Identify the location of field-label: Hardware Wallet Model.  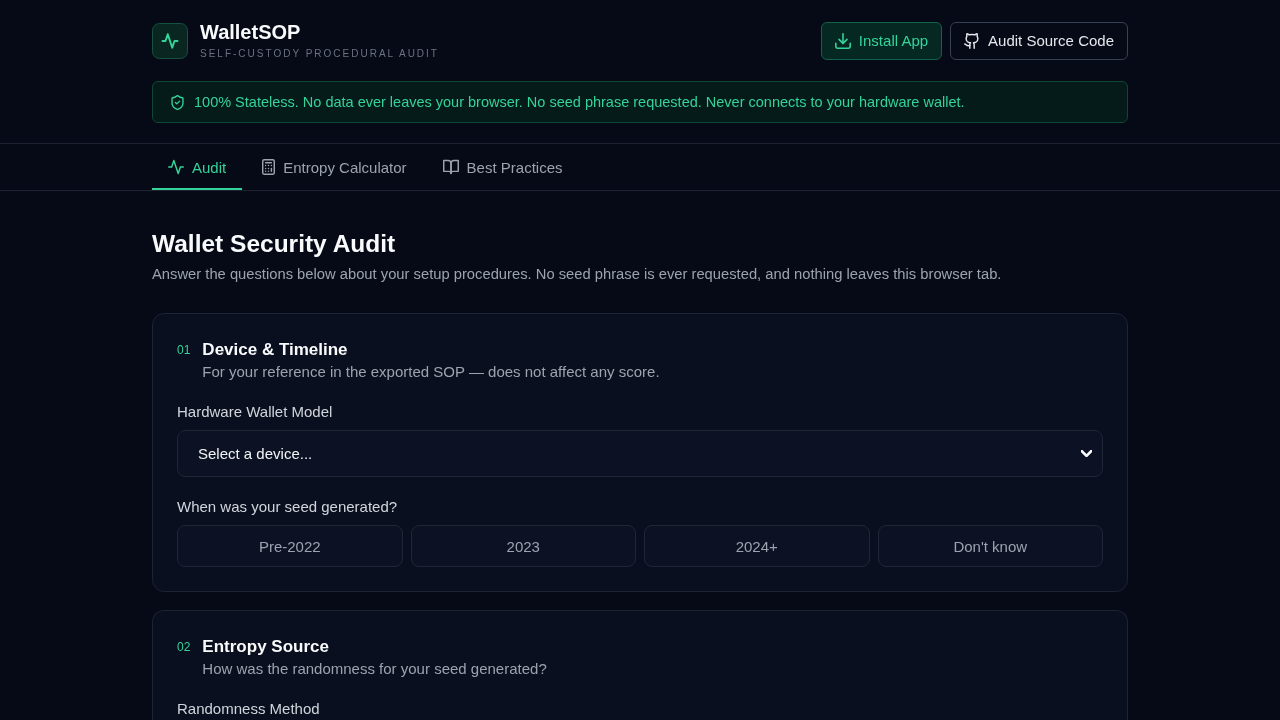
(255, 412).